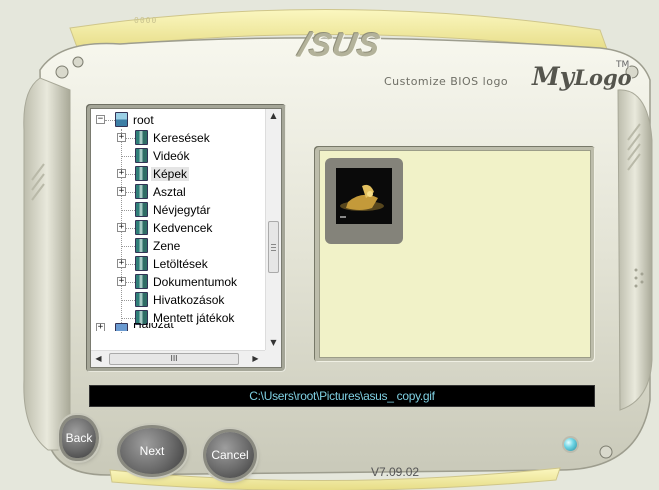  I want to click on horizontal-scroll-thumb: III, so click(174, 359).